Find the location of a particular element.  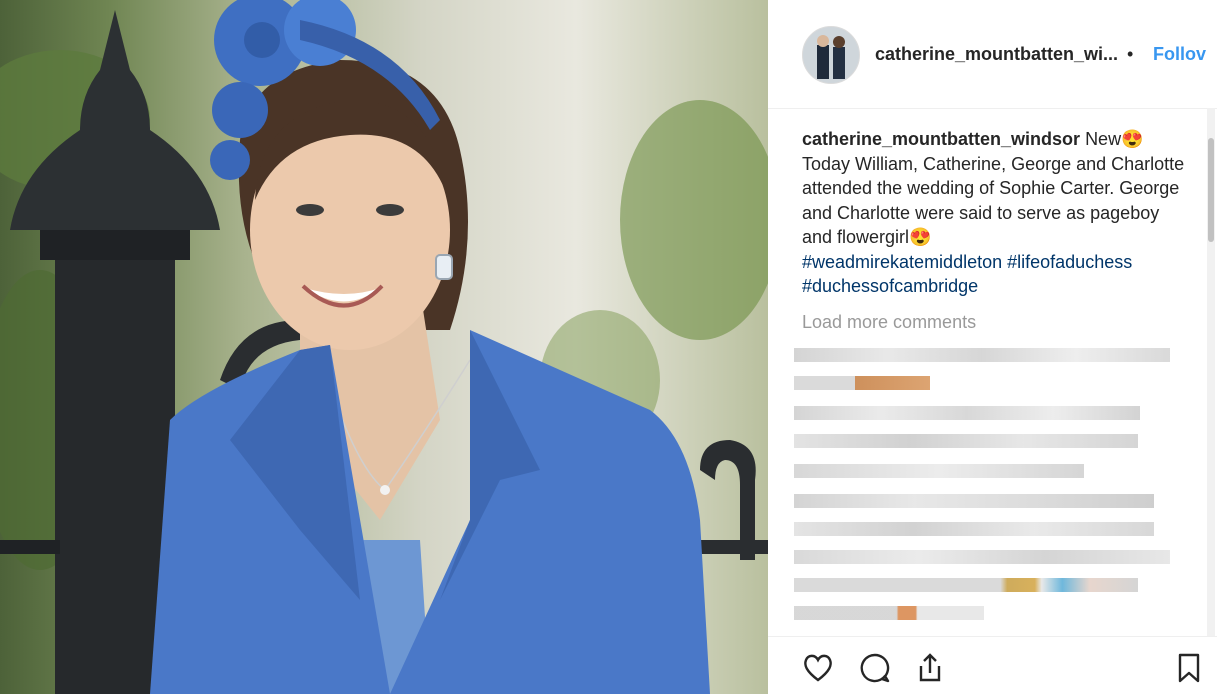

share-icon is located at coordinates (930, 668).